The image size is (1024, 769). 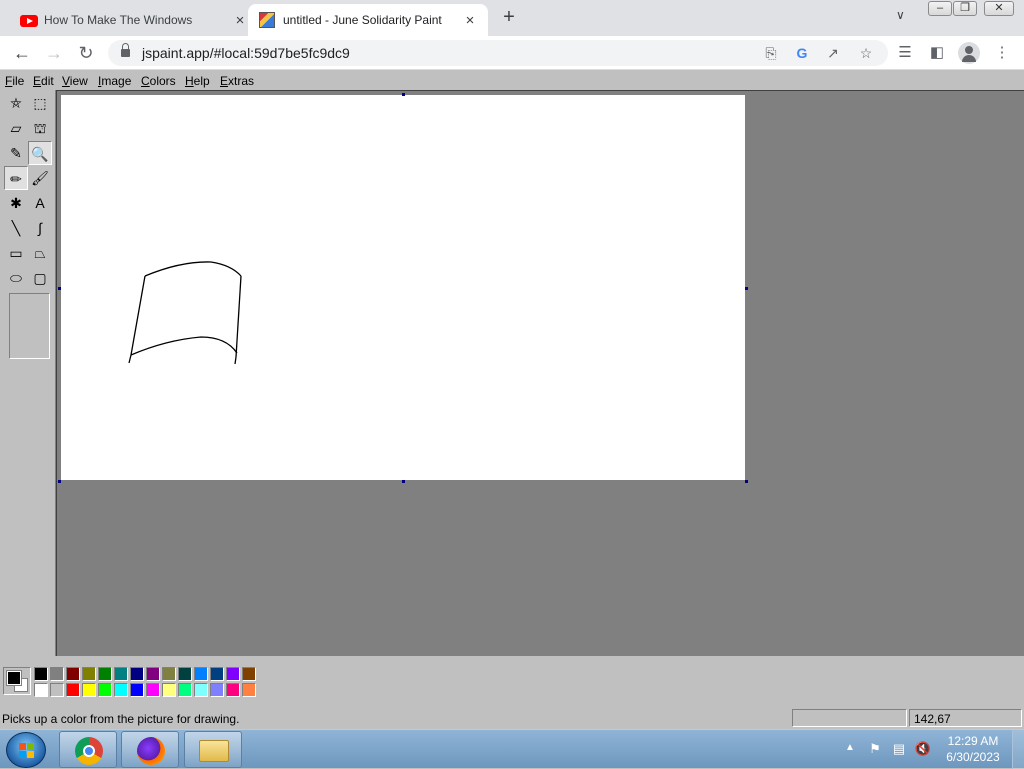 What do you see at coordinates (16, 278) in the screenshot?
I see `tool-ellipse: ⬭` at bounding box center [16, 278].